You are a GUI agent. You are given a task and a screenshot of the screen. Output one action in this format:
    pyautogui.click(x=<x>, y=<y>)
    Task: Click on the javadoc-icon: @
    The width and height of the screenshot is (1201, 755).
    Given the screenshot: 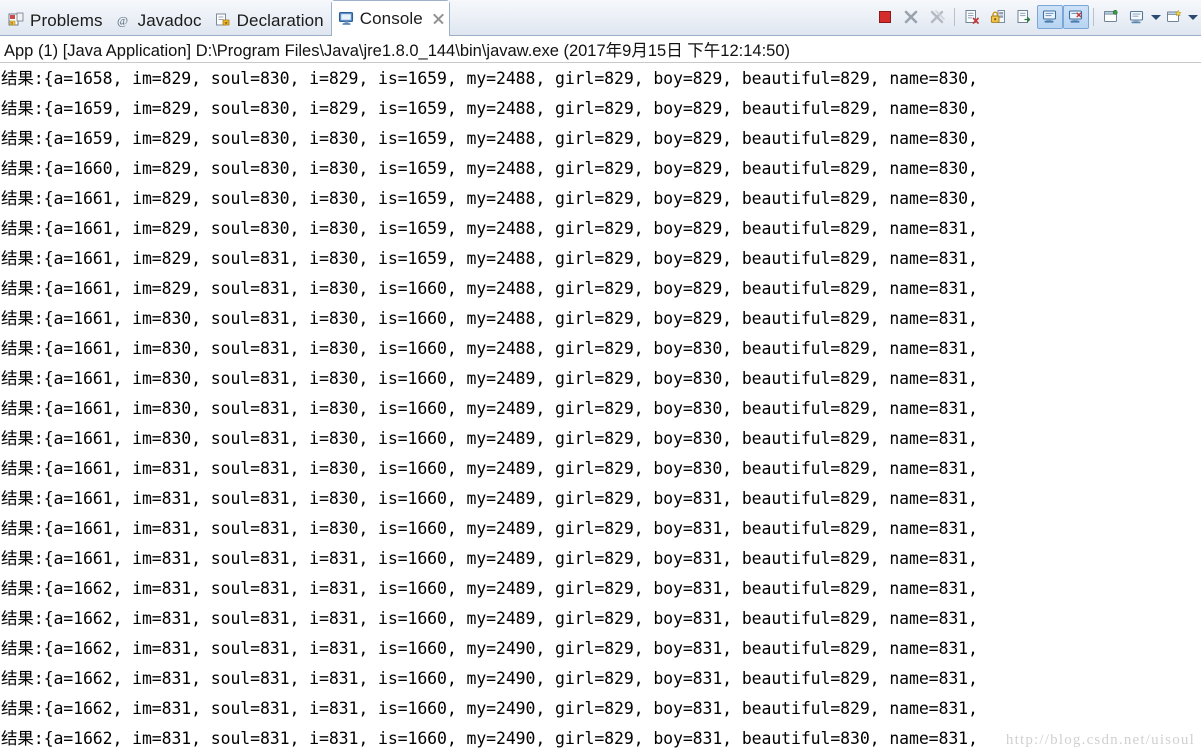 What is the action you would take?
    pyautogui.click(x=124, y=20)
    